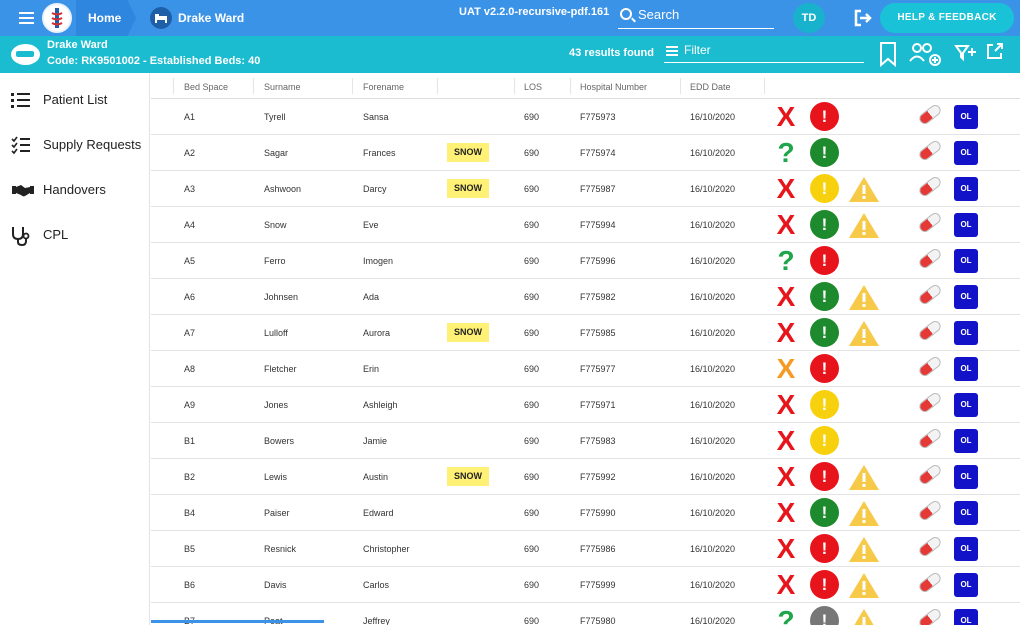  I want to click on column-header-edd-date: EDD Date, so click(710, 87).